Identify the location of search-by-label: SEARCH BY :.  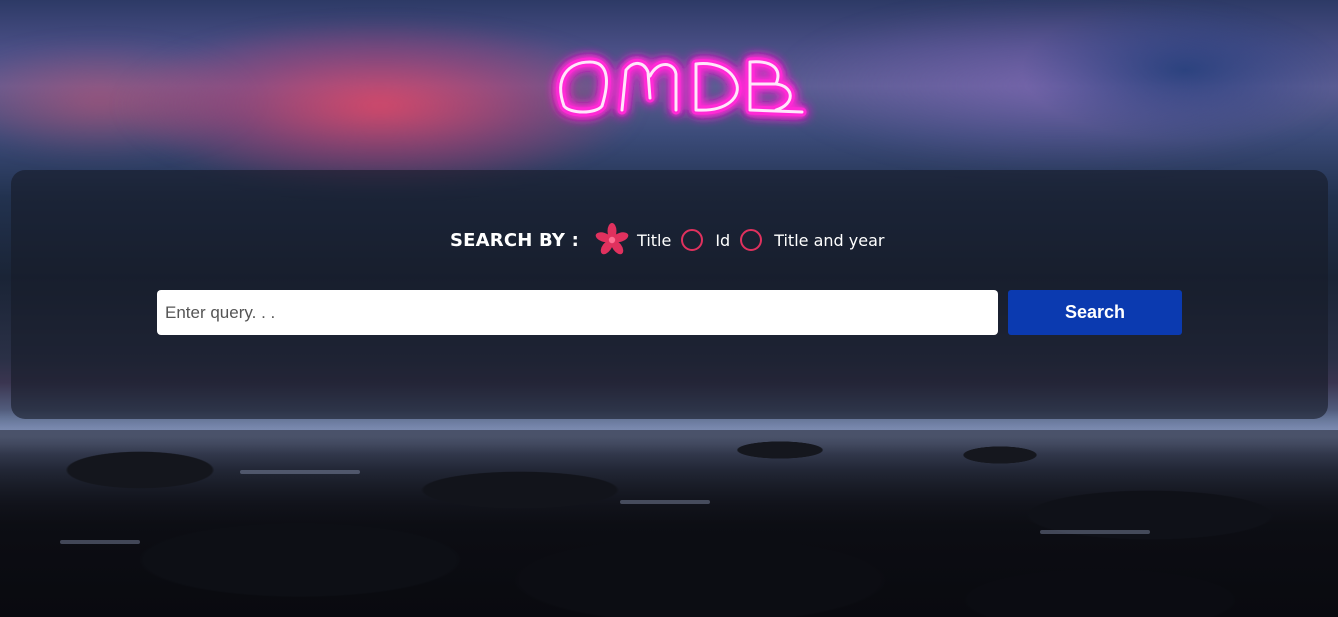
(515, 240).